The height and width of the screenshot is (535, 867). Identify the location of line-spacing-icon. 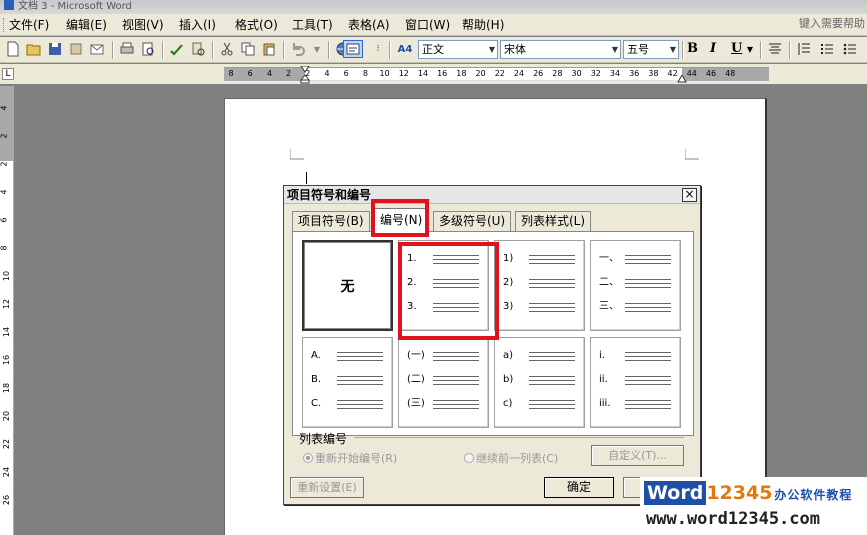
(804, 49).